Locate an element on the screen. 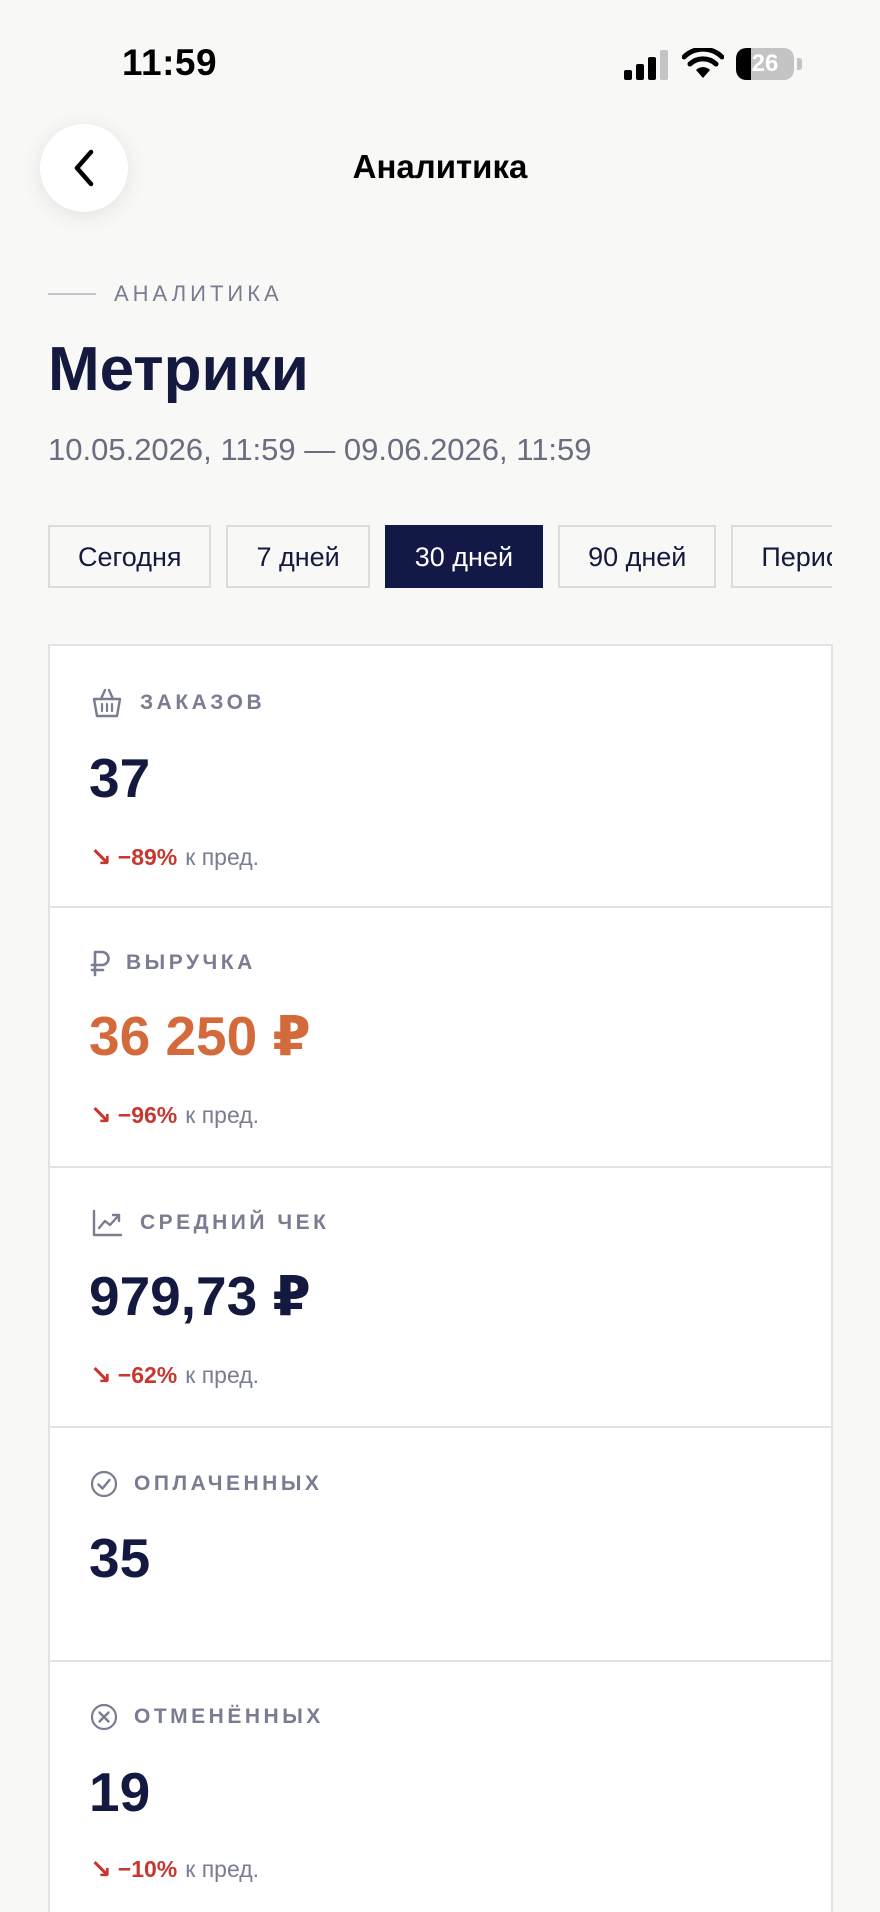 The height and width of the screenshot is (1912, 880). battery-icon: 26 is located at coordinates (765, 64).